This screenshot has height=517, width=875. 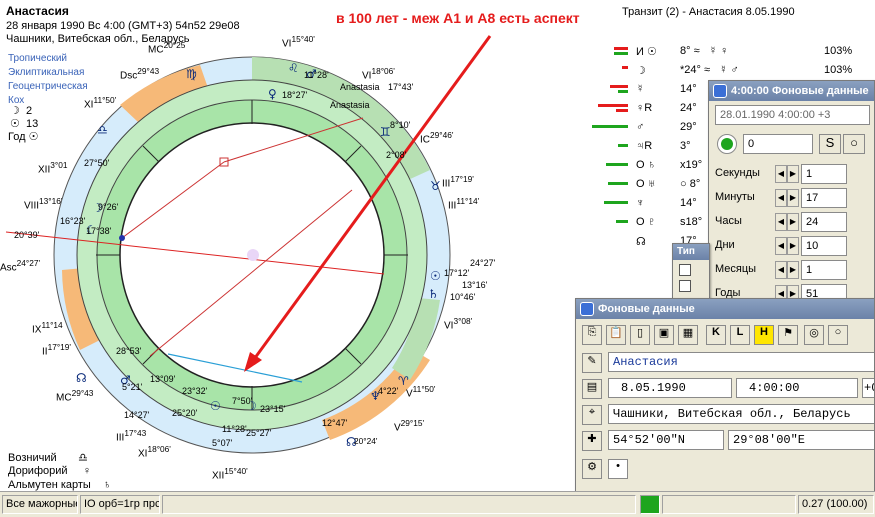 I want to click on longitude-input: 29°08'00"E, so click(x=801, y=440).